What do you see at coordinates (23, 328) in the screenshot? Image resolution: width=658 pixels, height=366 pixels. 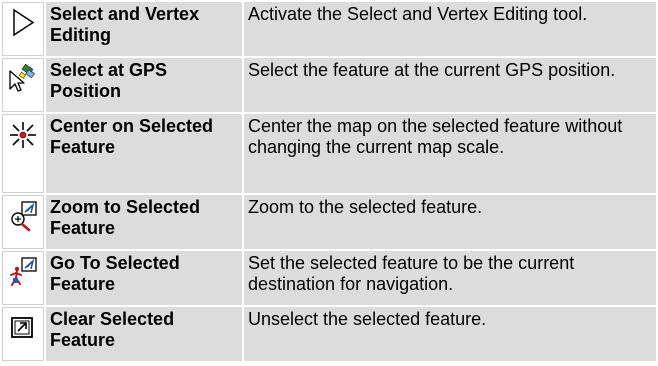 I see `clear-selection-icon` at bounding box center [23, 328].